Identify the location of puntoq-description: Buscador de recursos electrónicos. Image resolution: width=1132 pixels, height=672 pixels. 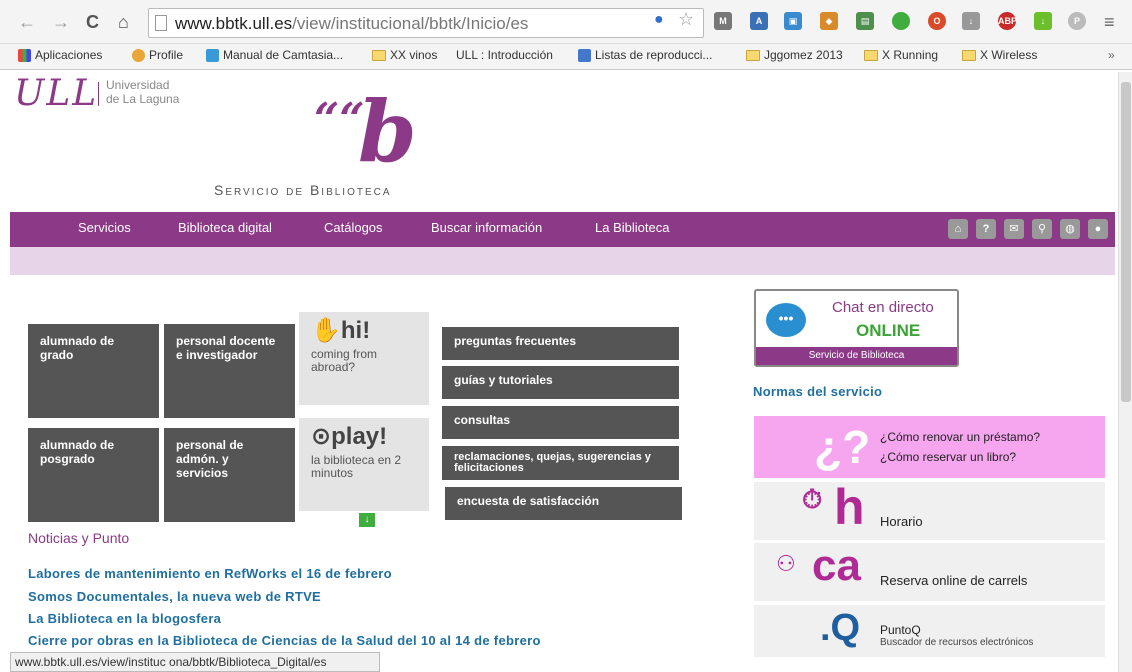
(957, 642).